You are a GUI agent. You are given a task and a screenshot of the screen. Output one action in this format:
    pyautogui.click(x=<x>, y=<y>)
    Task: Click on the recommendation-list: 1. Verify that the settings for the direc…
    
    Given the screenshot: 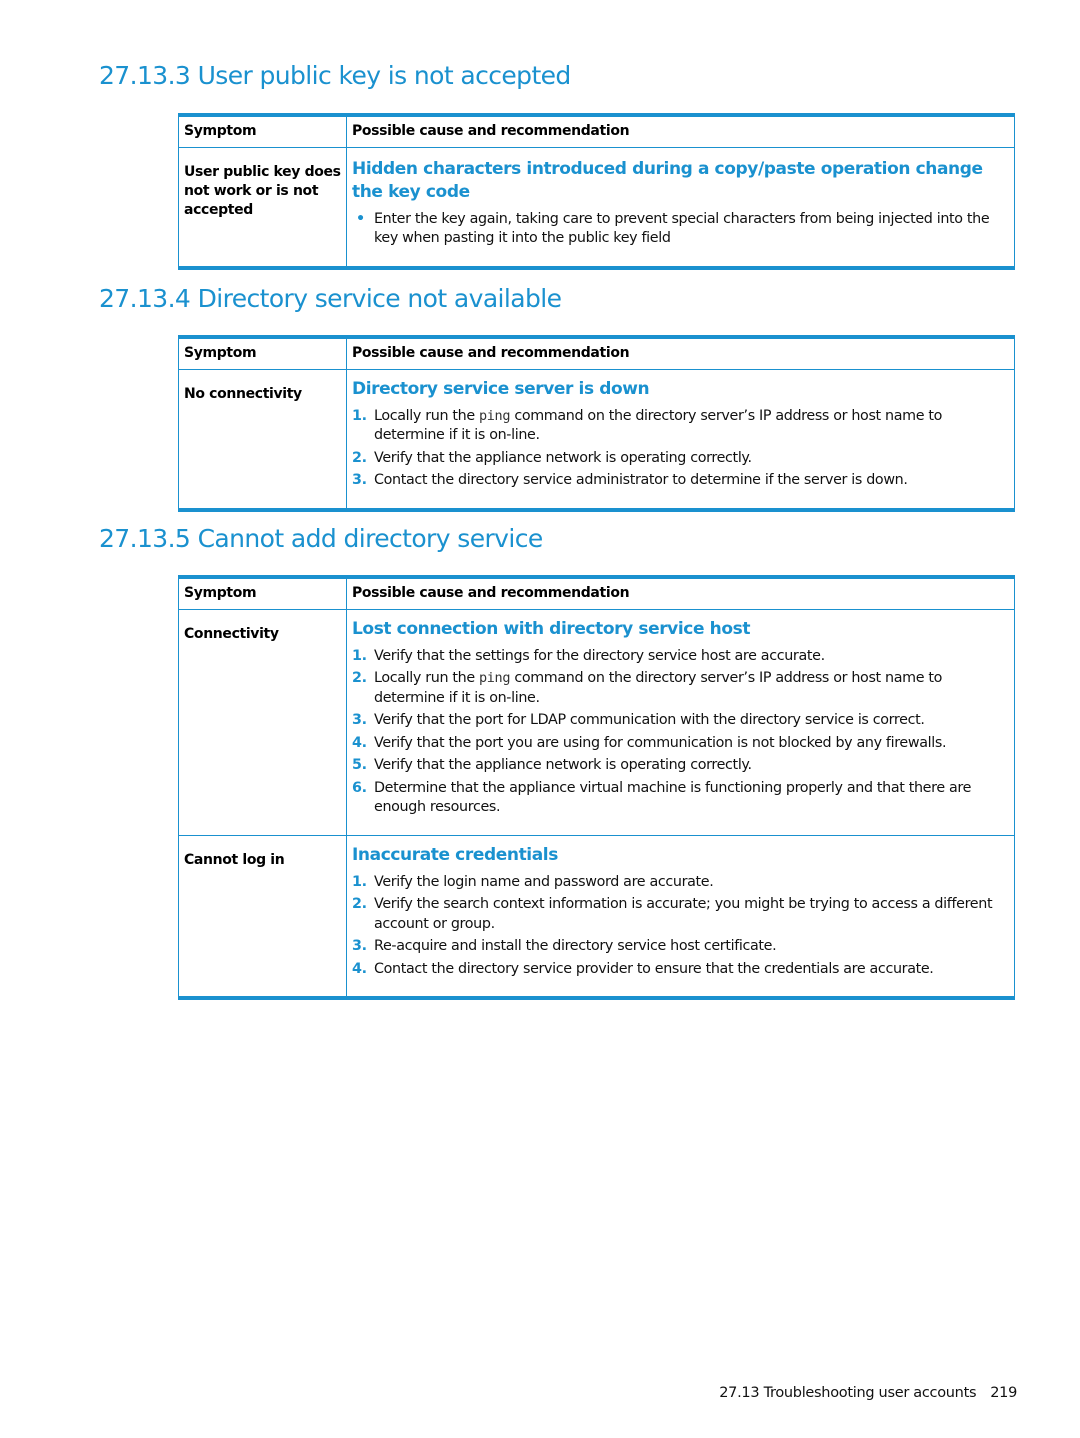 What is the action you would take?
    pyautogui.click(x=680, y=732)
    